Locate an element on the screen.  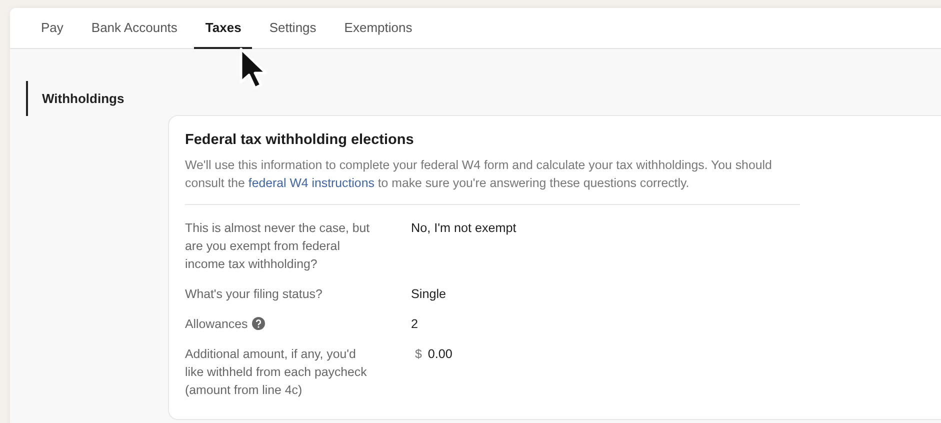
field-value: Single is located at coordinates (428, 294).